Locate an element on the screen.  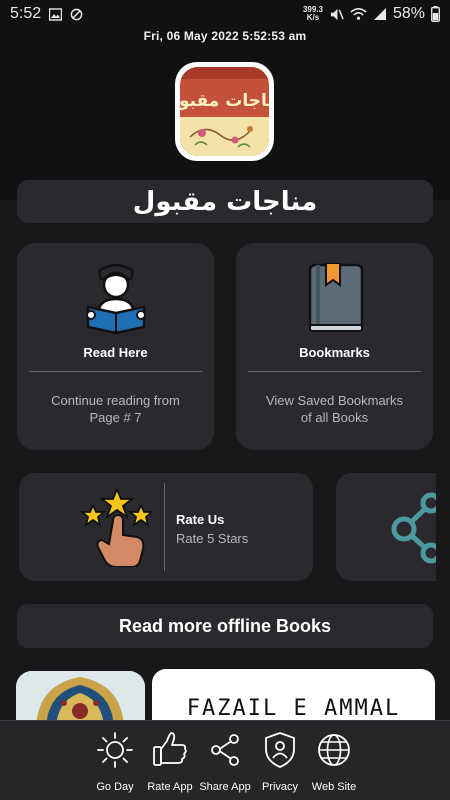
offline-books-button: Read more offline Books is located at coordinates (225, 626).